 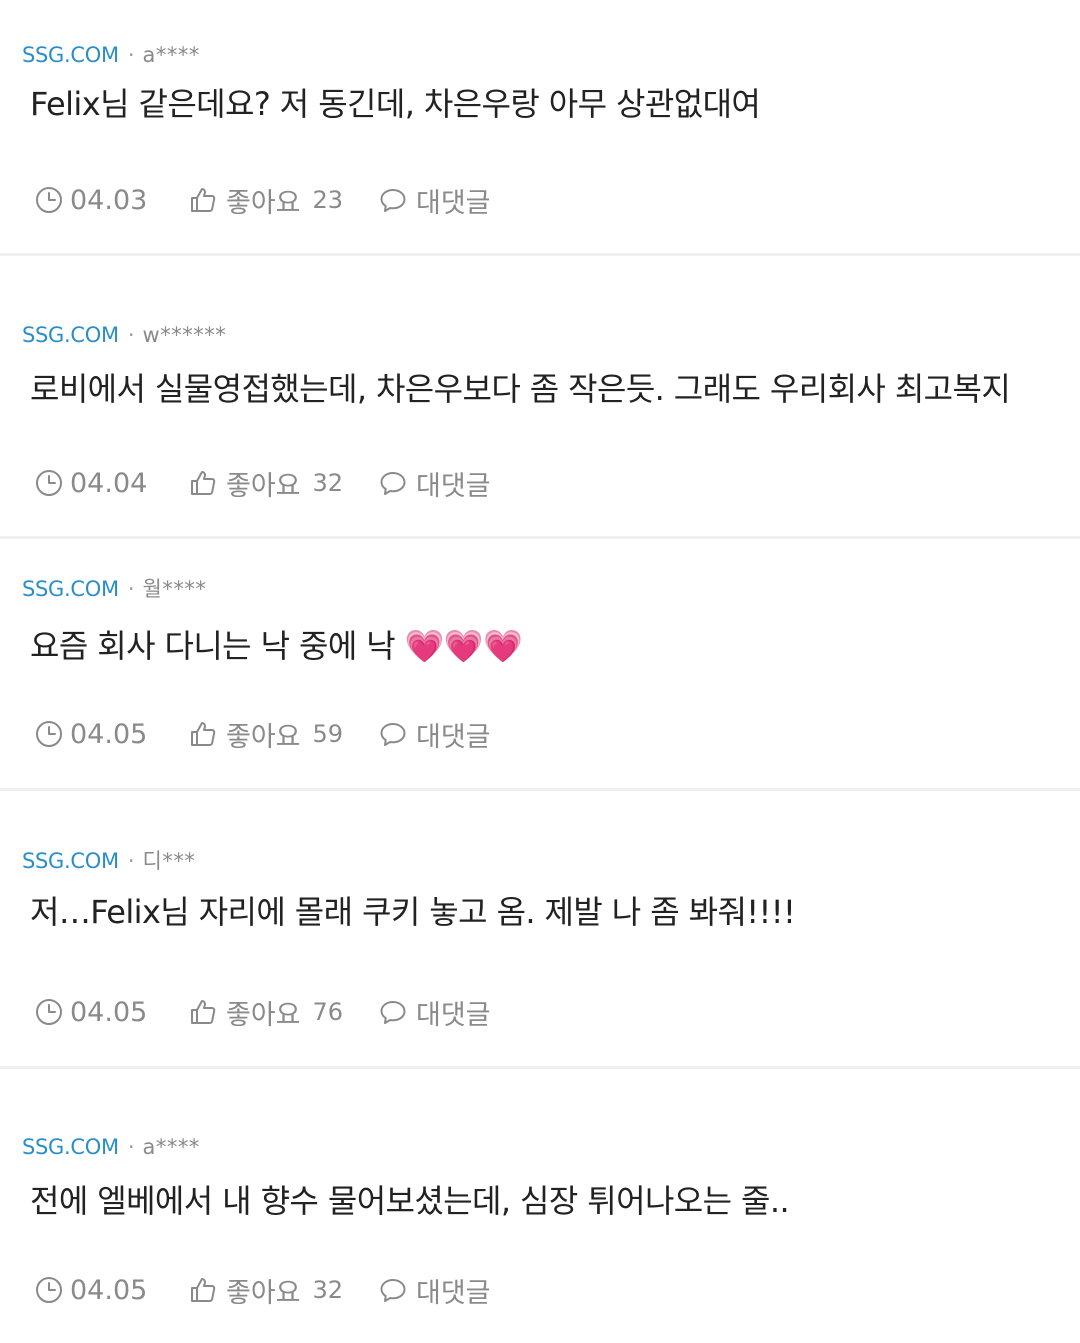 I want to click on date-text: 04.03, so click(x=109, y=200).